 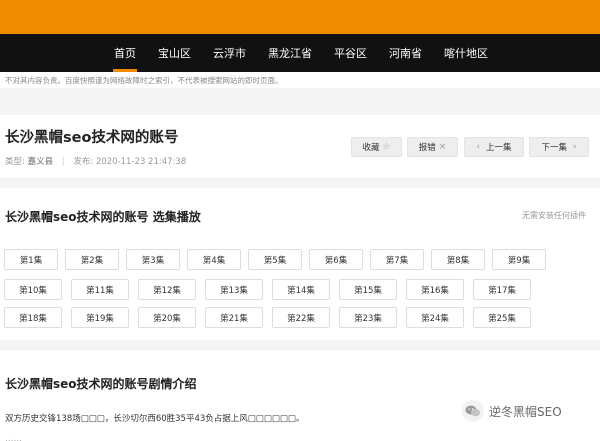 I want to click on episodes-note: 无需安装任何插件, so click(x=554, y=215).